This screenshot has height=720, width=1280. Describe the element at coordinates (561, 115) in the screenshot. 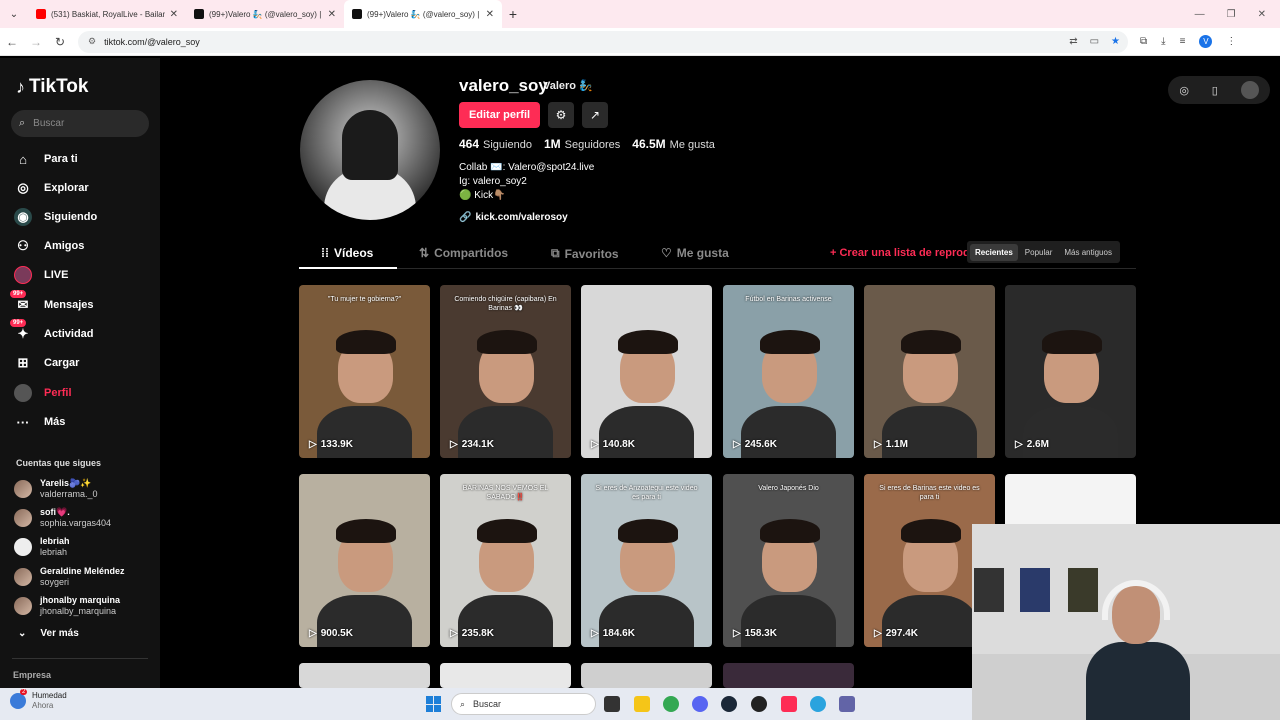

I see `settings-gear-icon: ⚙` at that location.